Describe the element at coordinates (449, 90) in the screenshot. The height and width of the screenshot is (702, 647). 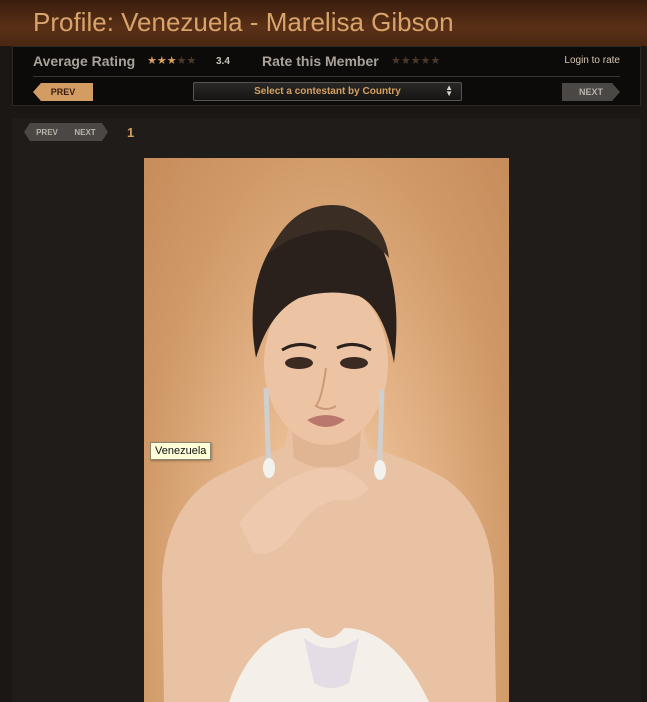
I see `select-arrows-icon: ▲ ▼` at that location.